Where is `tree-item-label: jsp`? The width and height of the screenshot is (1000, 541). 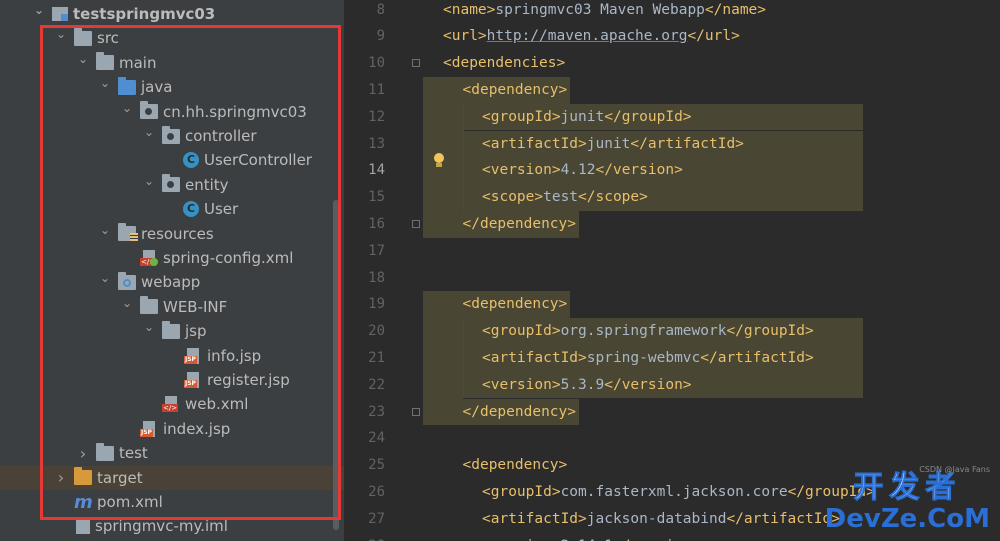
tree-item-label: jsp is located at coordinates (196, 331).